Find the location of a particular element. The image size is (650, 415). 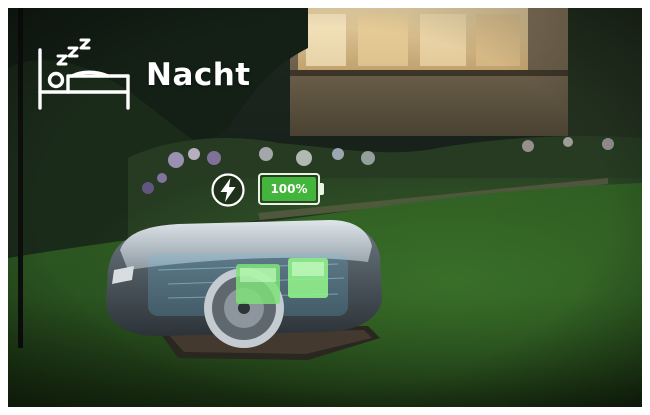

mode-label: Nacht is located at coordinates (198, 75).